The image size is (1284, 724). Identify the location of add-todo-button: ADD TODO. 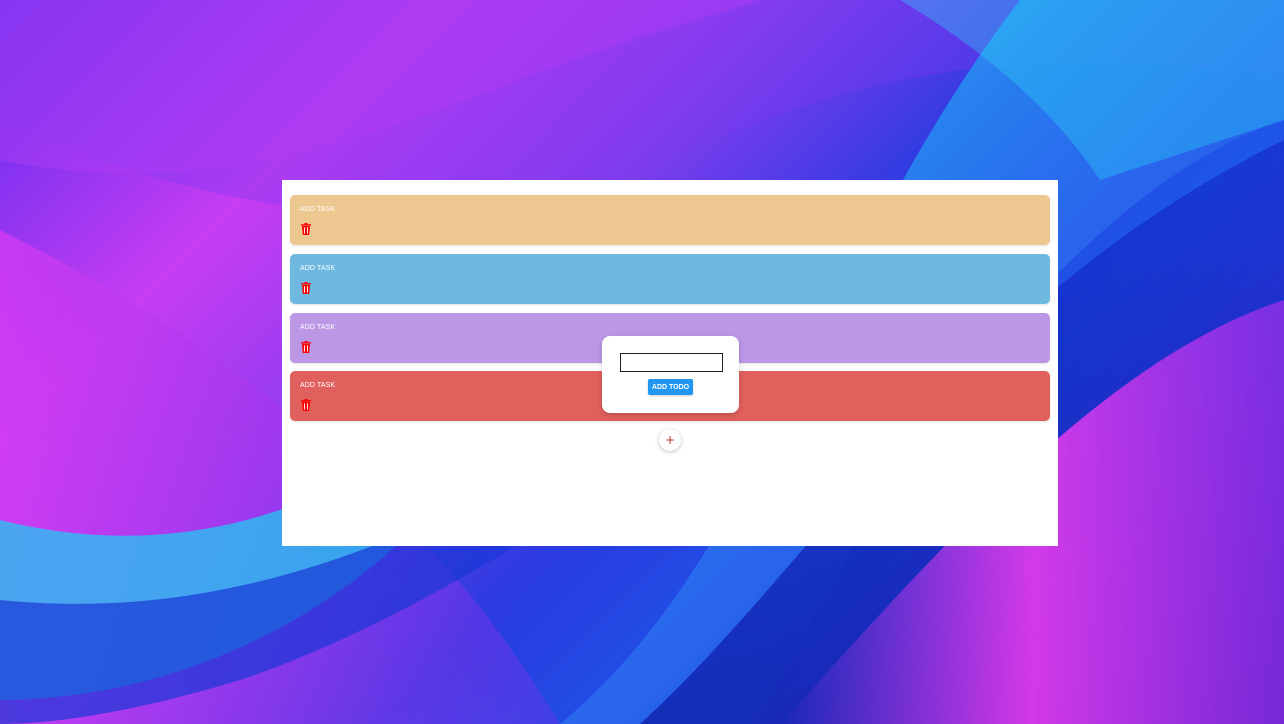
(670, 387).